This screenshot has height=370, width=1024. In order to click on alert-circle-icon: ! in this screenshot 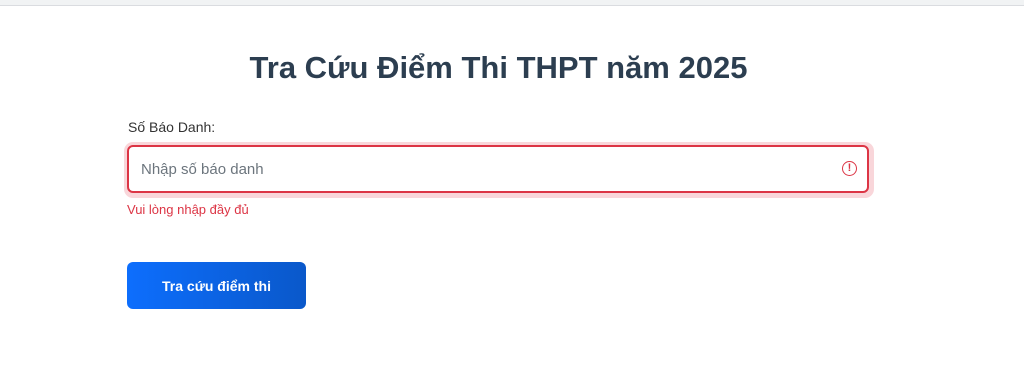, I will do `click(849, 168)`.